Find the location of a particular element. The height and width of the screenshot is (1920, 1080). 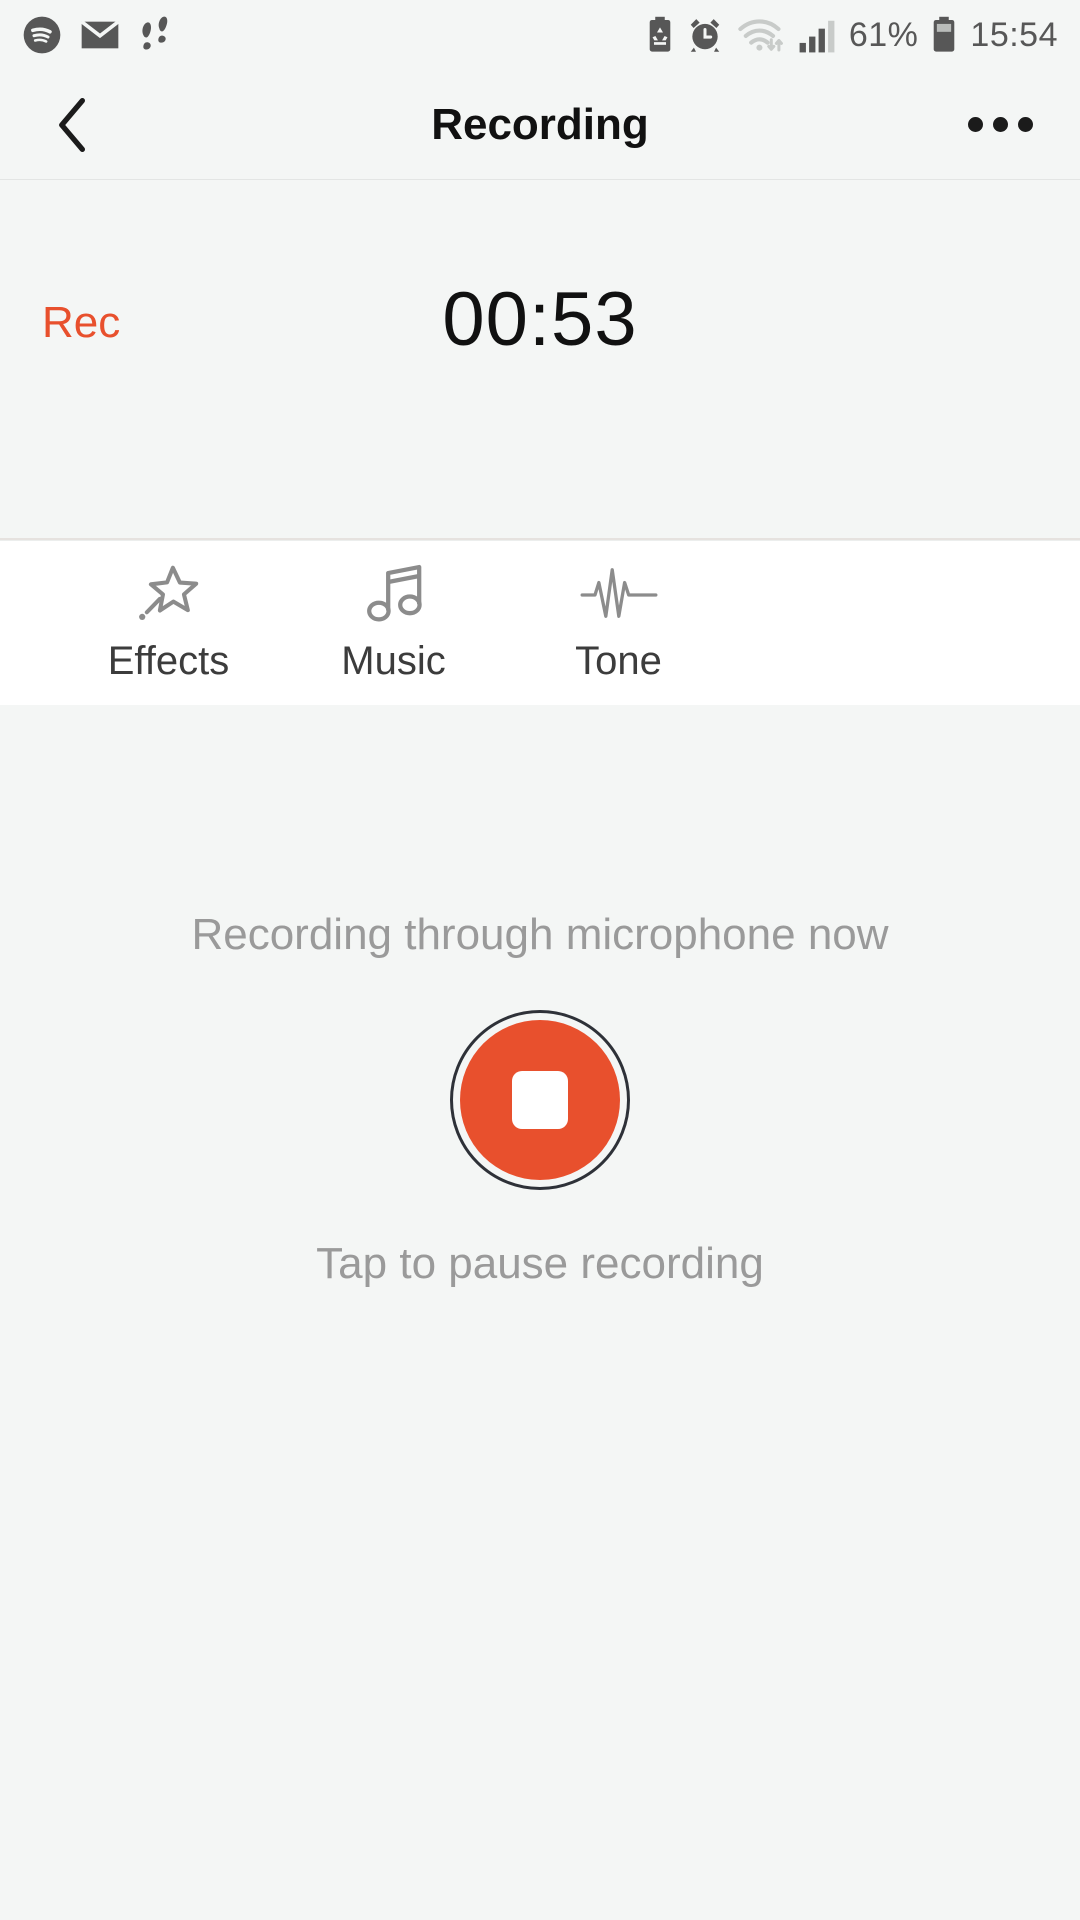

tab-effects: Effects is located at coordinates (168, 623).